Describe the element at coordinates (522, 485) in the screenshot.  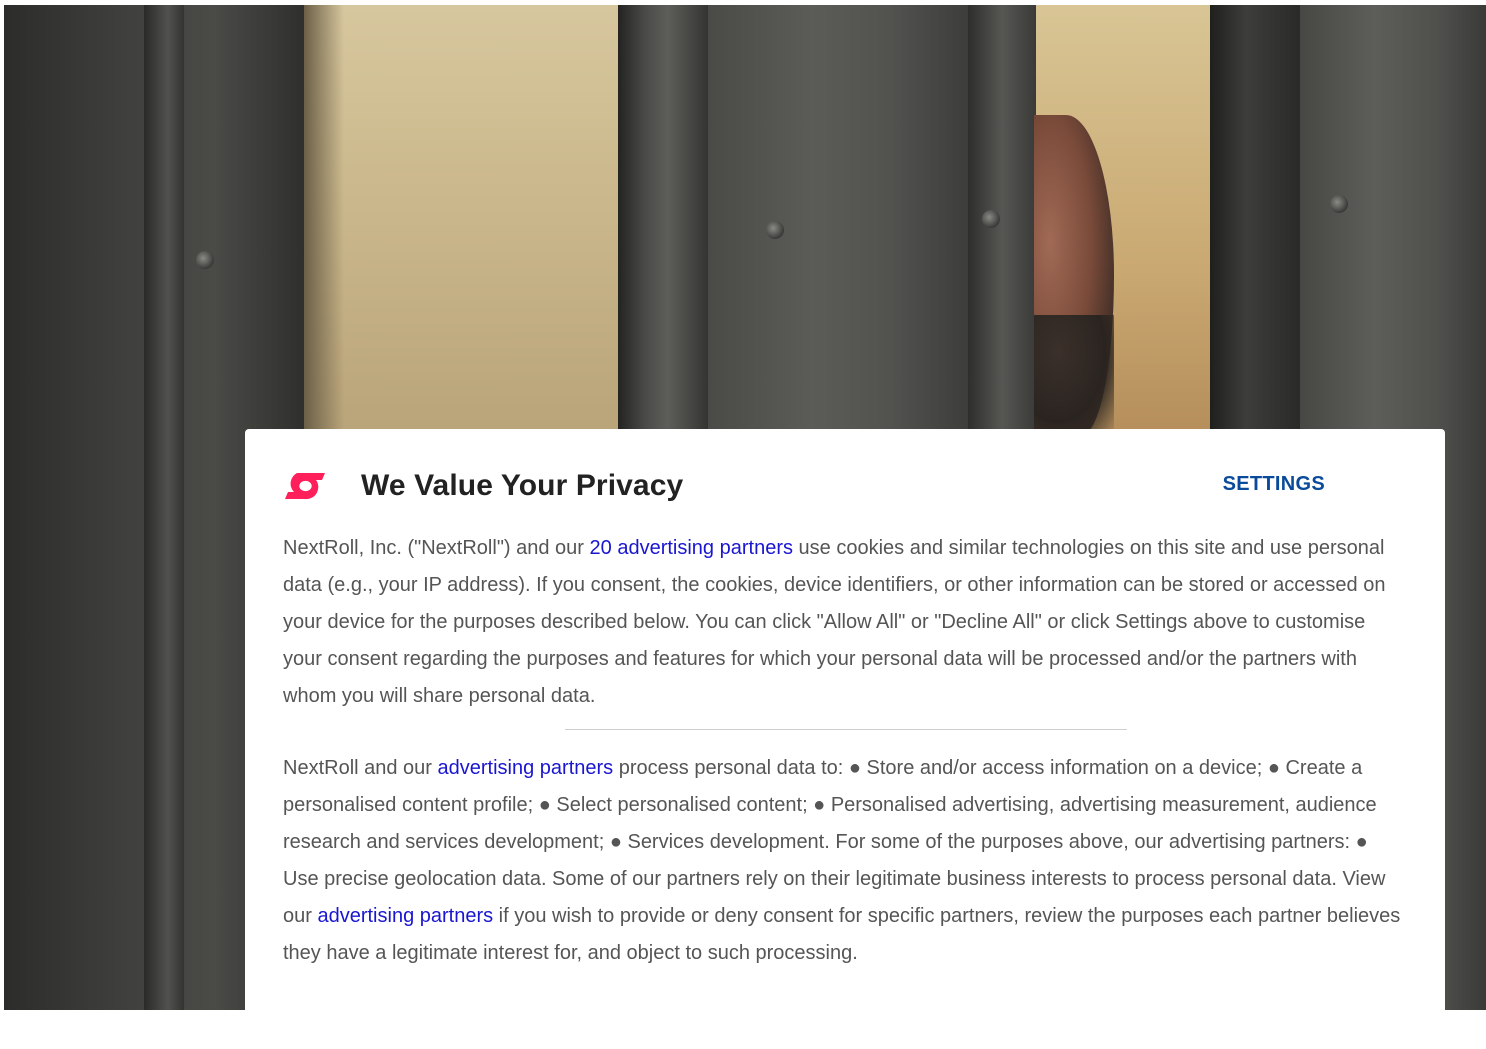
I see `dialog-title: We Value Your Privacy` at that location.